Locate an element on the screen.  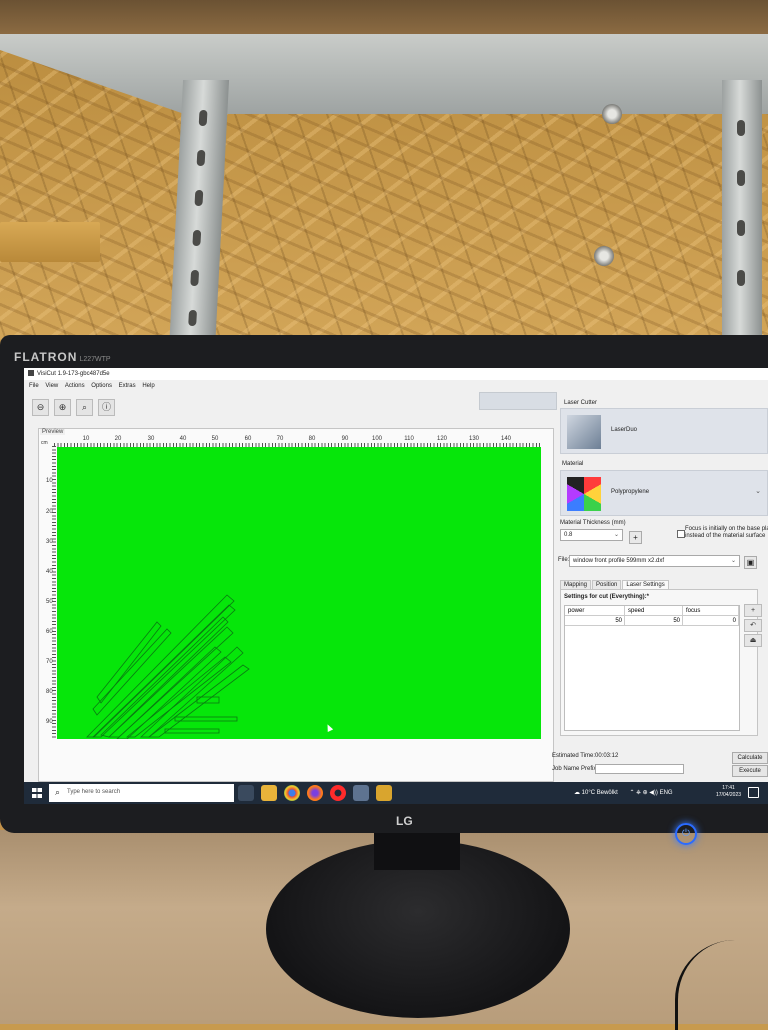
chrome-icon is located at coordinates (292, 793).